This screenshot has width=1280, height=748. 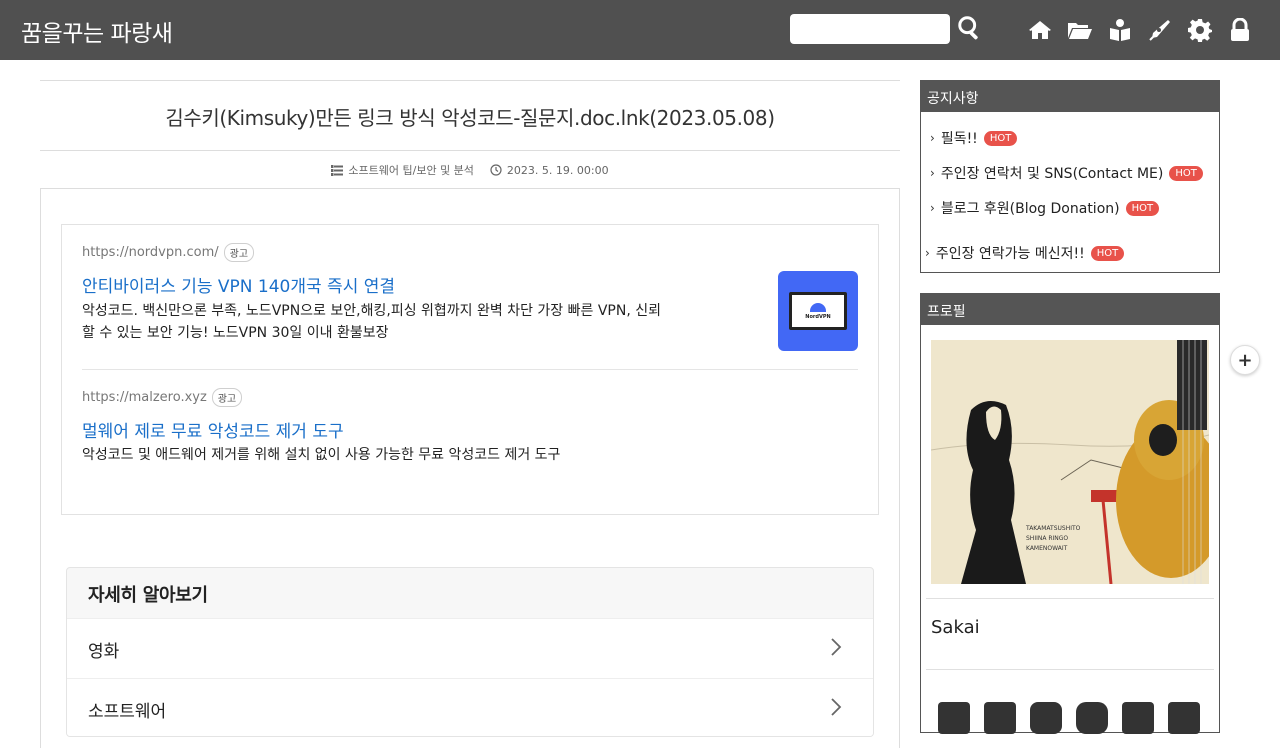 What do you see at coordinates (470, 648) in the screenshot?
I see `learn-more-item-movie: 영화` at bounding box center [470, 648].